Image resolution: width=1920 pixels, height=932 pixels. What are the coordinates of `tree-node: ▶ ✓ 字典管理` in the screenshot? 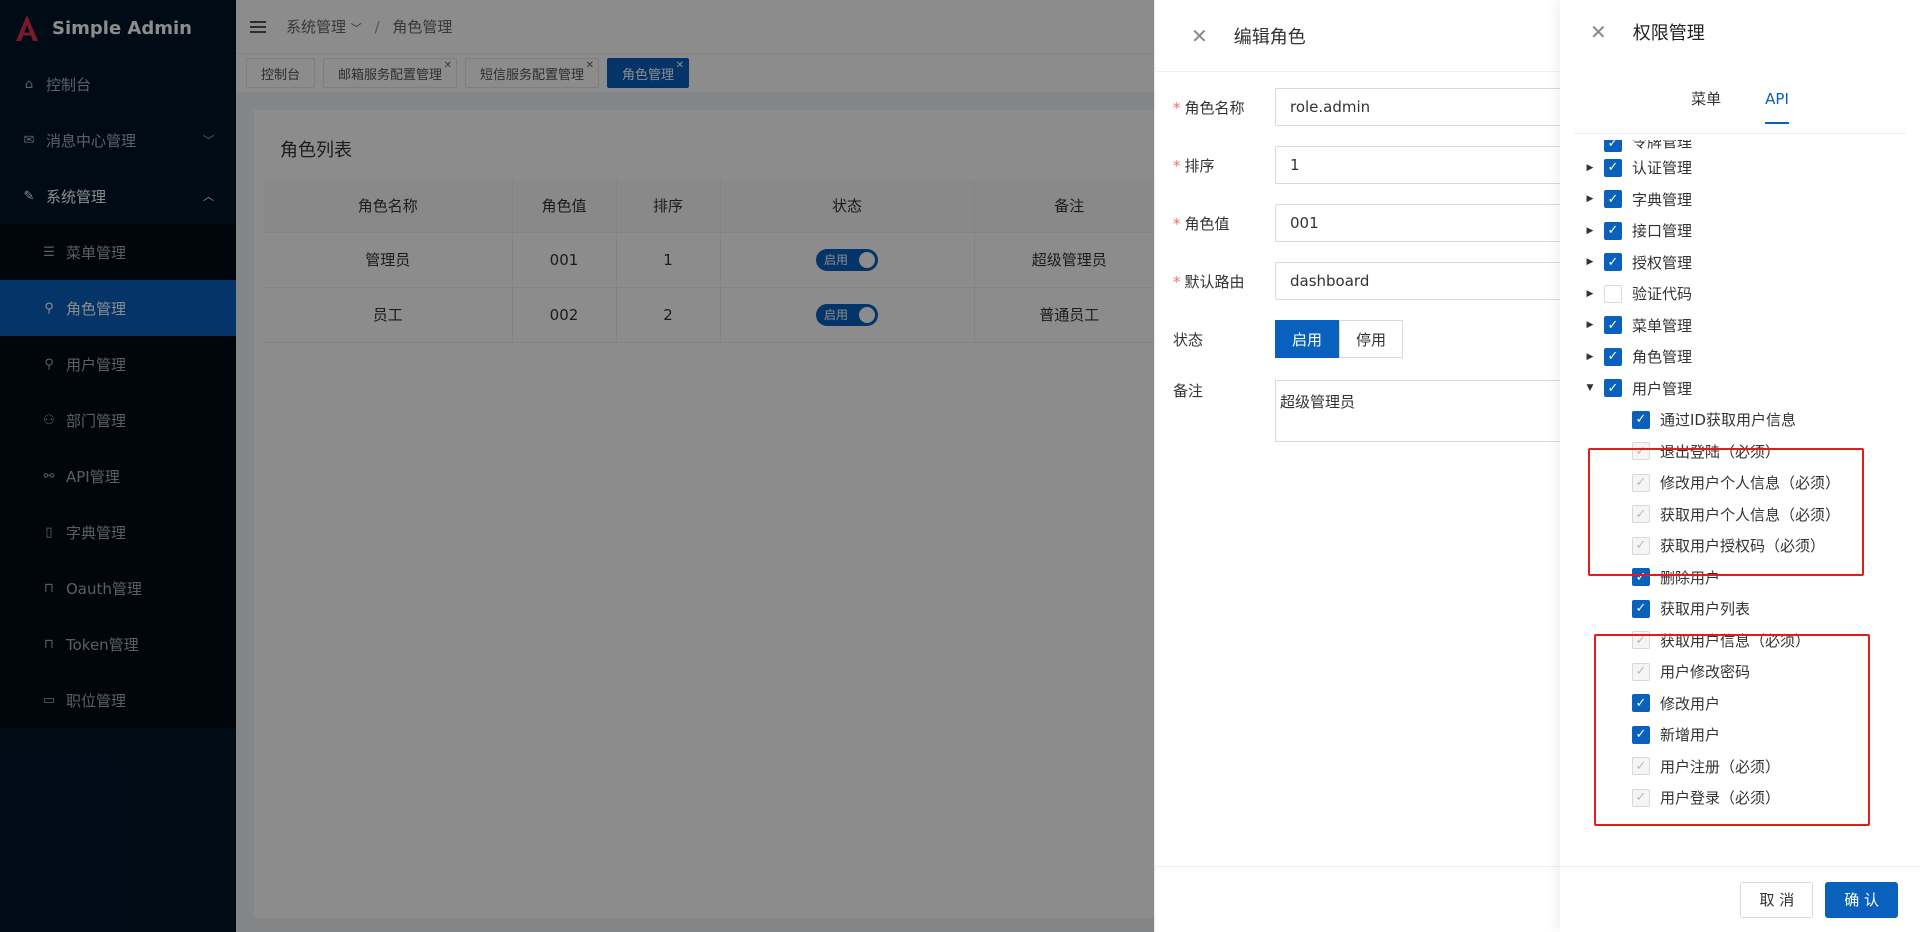 It's located at (1742, 200).